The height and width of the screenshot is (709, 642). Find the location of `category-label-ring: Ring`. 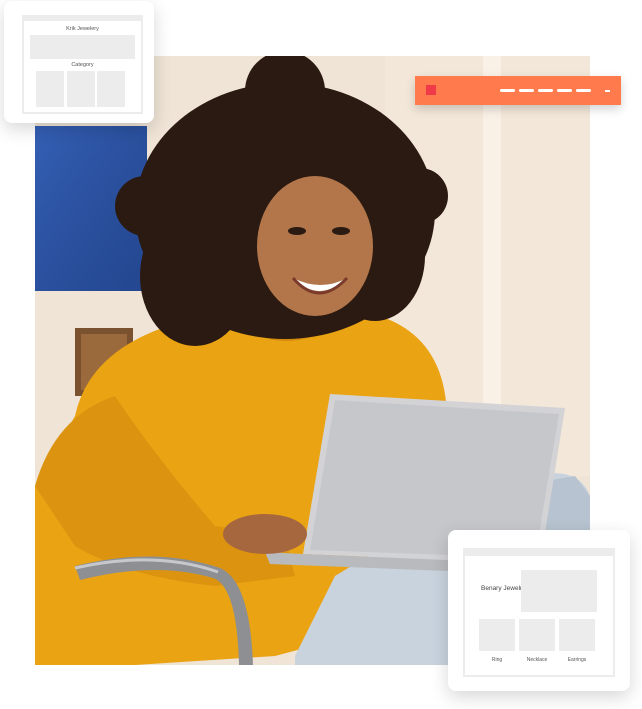

category-label-ring: Ring is located at coordinates (497, 660).